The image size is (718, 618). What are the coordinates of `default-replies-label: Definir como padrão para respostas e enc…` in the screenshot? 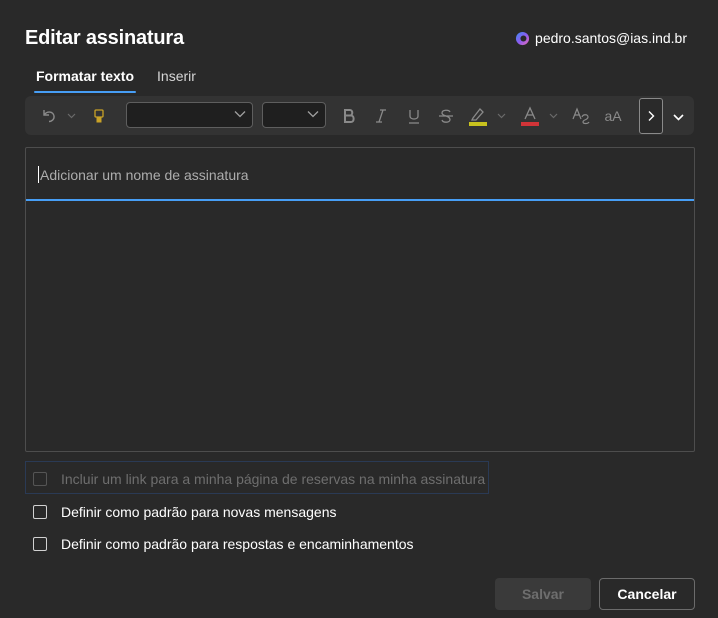 It's located at (237, 544).